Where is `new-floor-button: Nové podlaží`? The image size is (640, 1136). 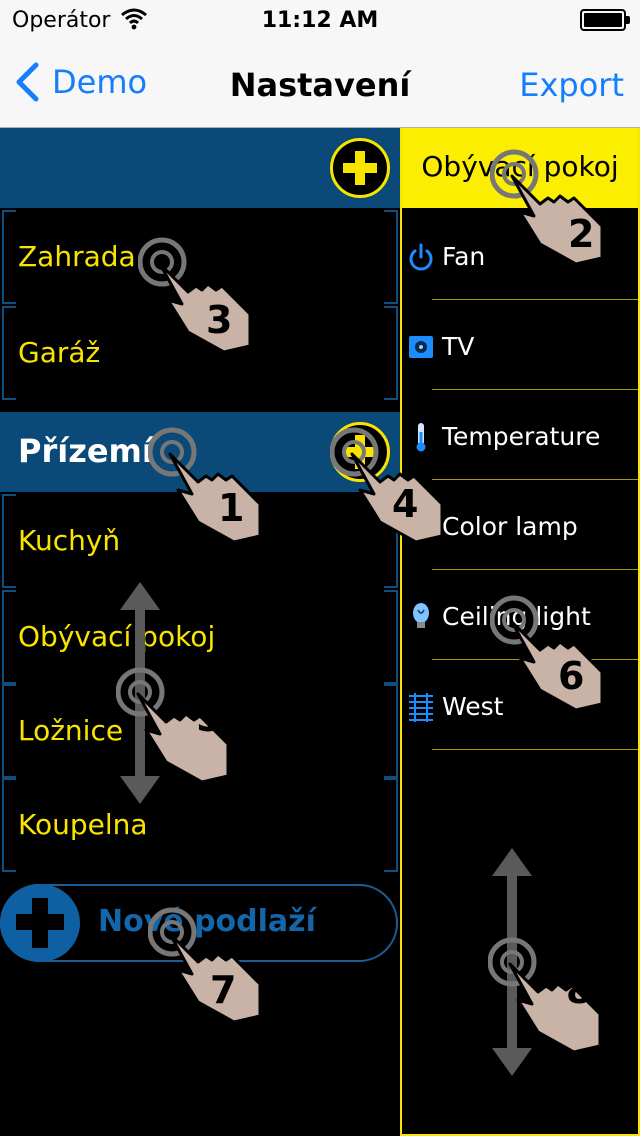
new-floor-button: Nové podlaží is located at coordinates (199, 923).